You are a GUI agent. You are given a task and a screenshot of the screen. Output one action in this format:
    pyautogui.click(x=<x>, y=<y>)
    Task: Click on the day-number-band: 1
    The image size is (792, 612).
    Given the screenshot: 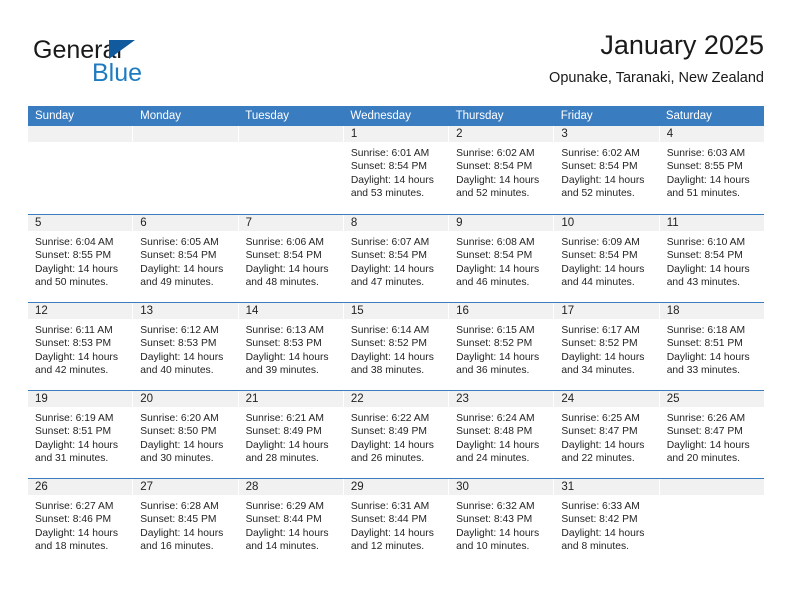 What is the action you would take?
    pyautogui.click(x=396, y=134)
    